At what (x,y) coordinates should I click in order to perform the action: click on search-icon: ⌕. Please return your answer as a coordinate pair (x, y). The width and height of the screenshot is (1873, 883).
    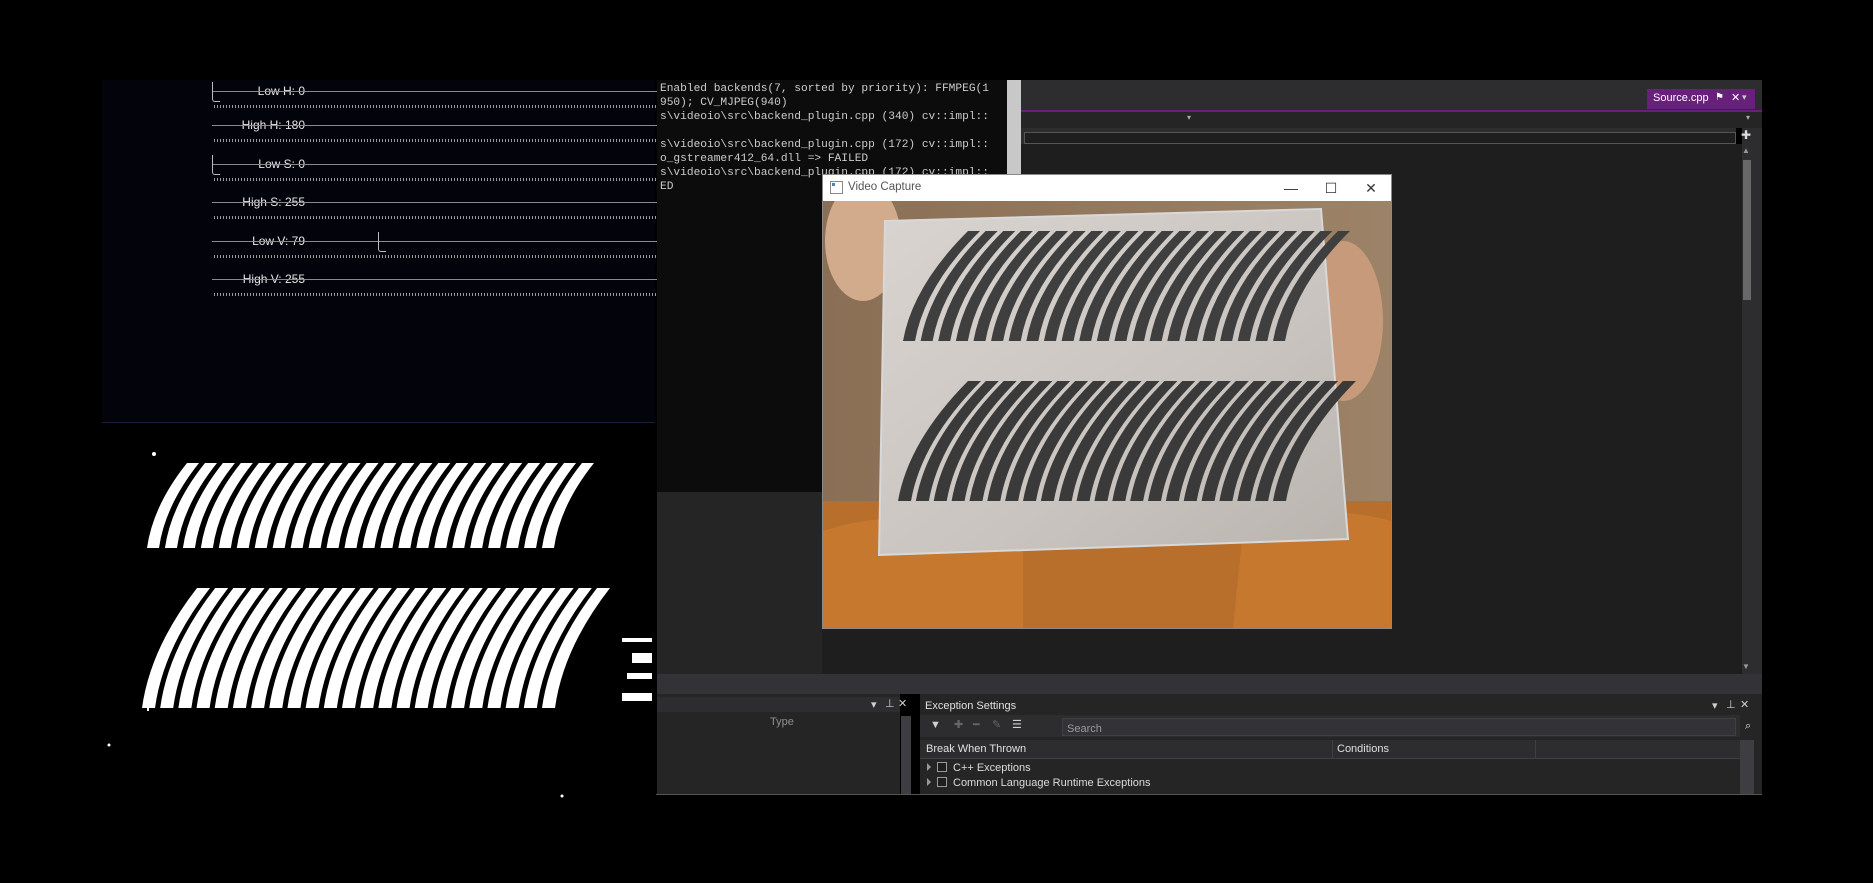
    Looking at the image, I should click on (1746, 726).